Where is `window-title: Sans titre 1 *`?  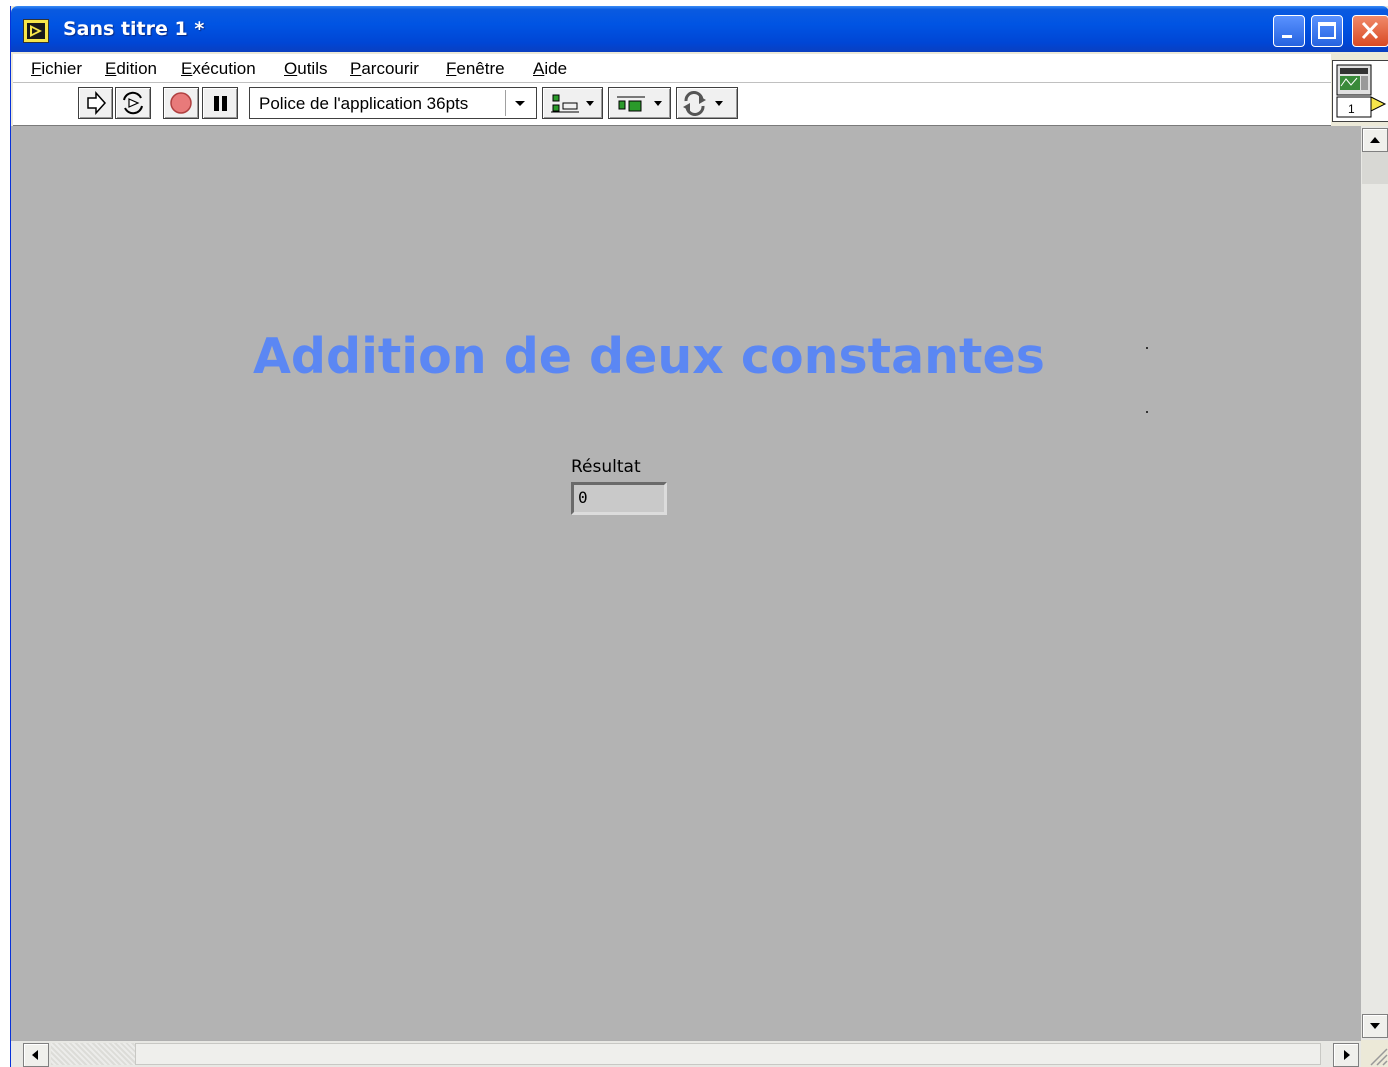
window-title: Sans titre 1 * is located at coordinates (134, 29).